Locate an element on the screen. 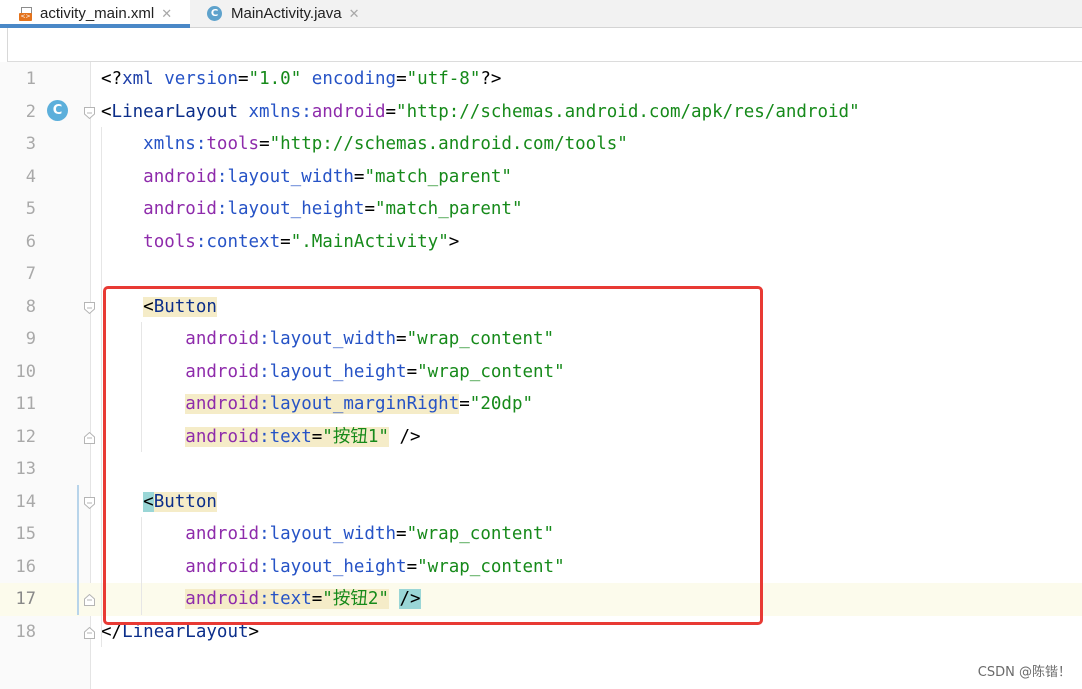 Image resolution: width=1082 pixels, height=689 pixels. vcs-change-marker is located at coordinates (78, 550).